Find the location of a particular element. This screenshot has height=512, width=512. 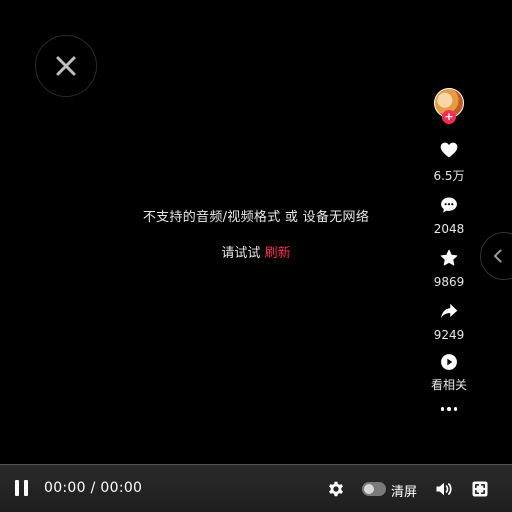

collapse-panel-tab is located at coordinates (496, 256).